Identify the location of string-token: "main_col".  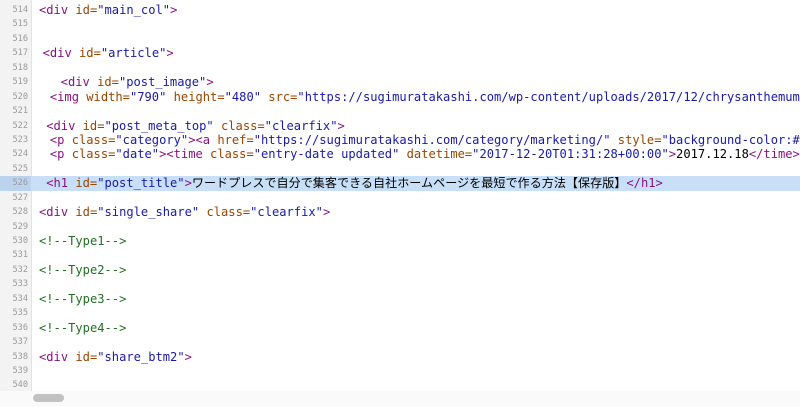
(134, 10).